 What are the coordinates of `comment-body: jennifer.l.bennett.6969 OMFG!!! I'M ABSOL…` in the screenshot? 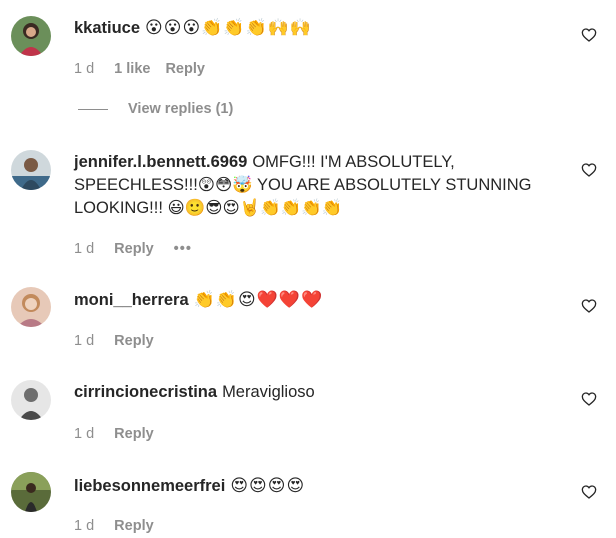 It's located at (309, 185).